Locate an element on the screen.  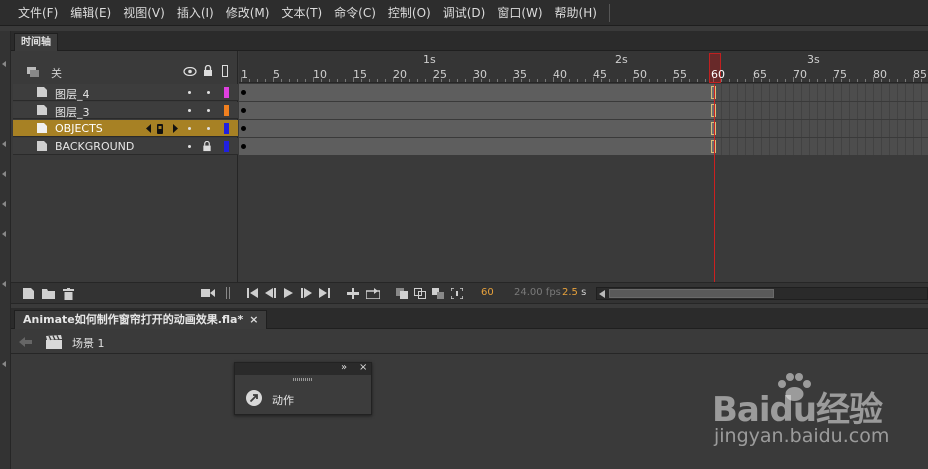
scene-name: 场景 1 is located at coordinates (88, 343).